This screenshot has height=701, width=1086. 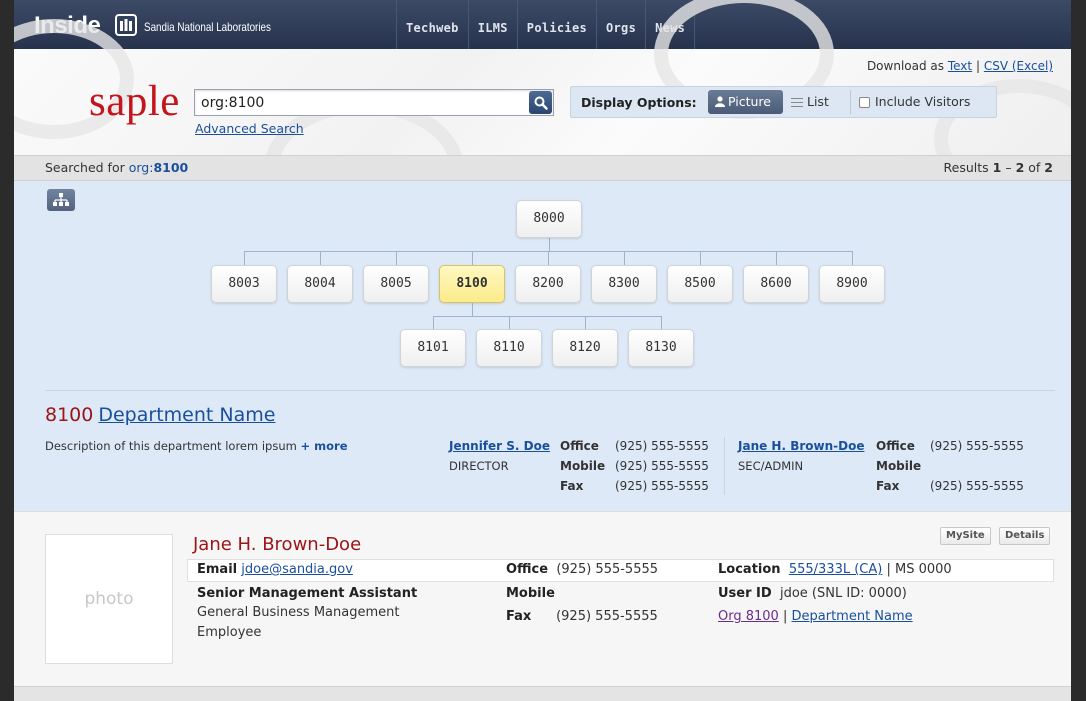 I want to click on person-photo: photo, so click(x=109, y=599).